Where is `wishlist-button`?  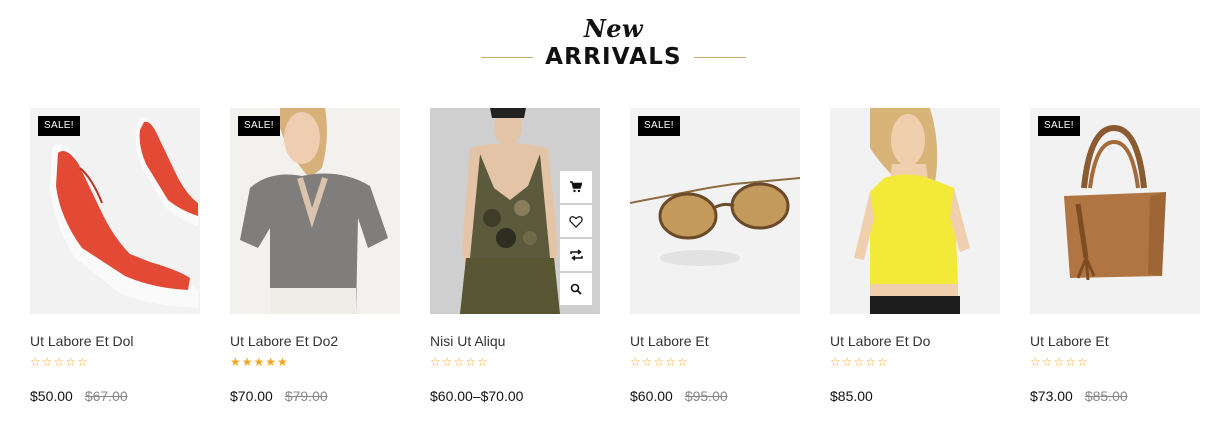
wishlist-button is located at coordinates (576, 221).